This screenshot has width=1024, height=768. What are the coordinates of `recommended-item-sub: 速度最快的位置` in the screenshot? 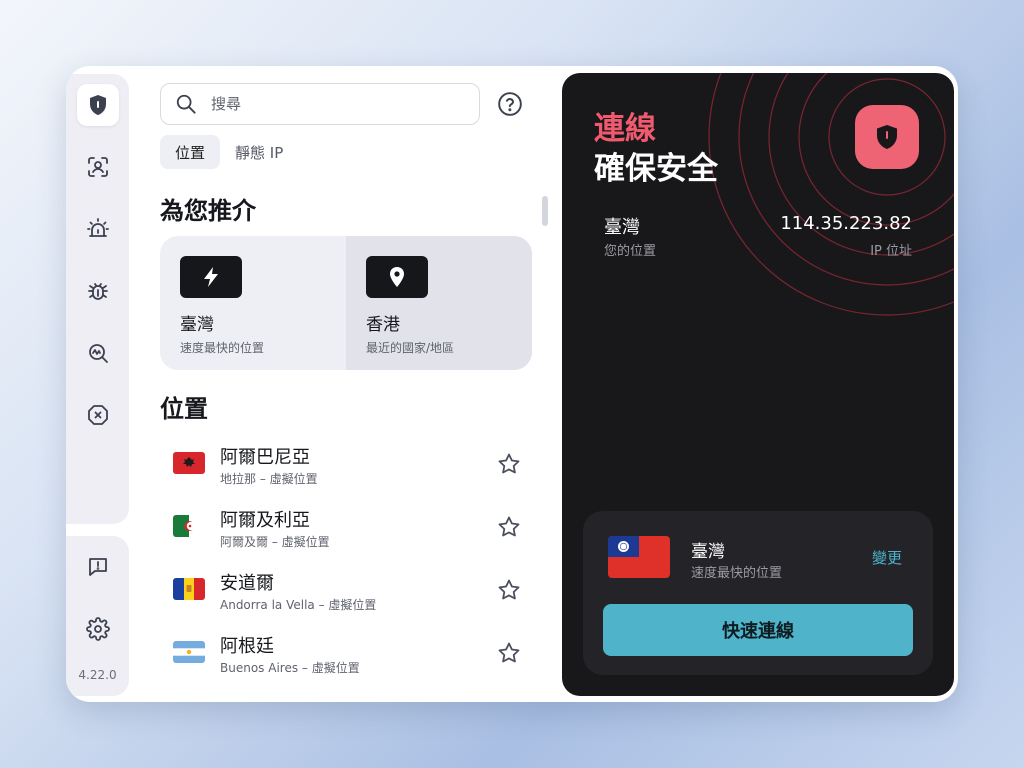 It's located at (222, 348).